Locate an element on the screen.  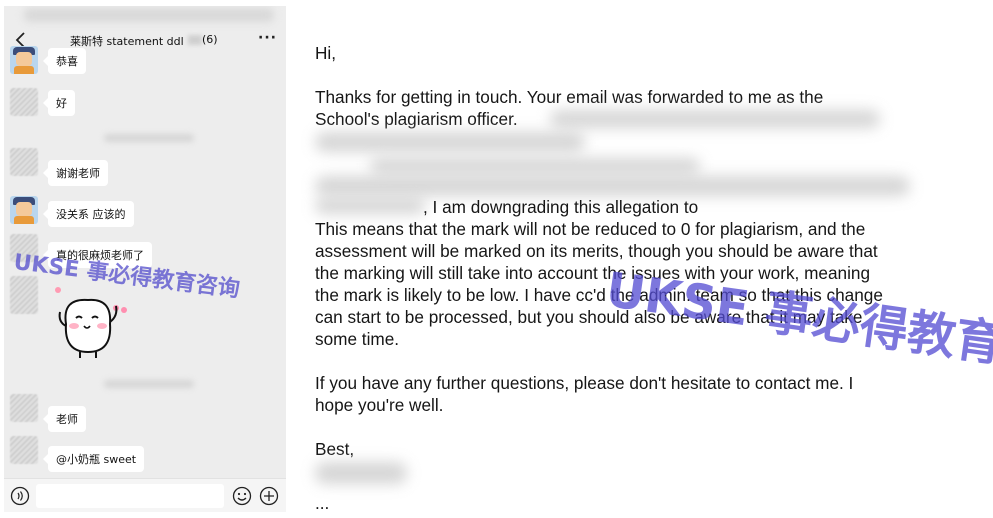
plus-icon is located at coordinates (269, 496).